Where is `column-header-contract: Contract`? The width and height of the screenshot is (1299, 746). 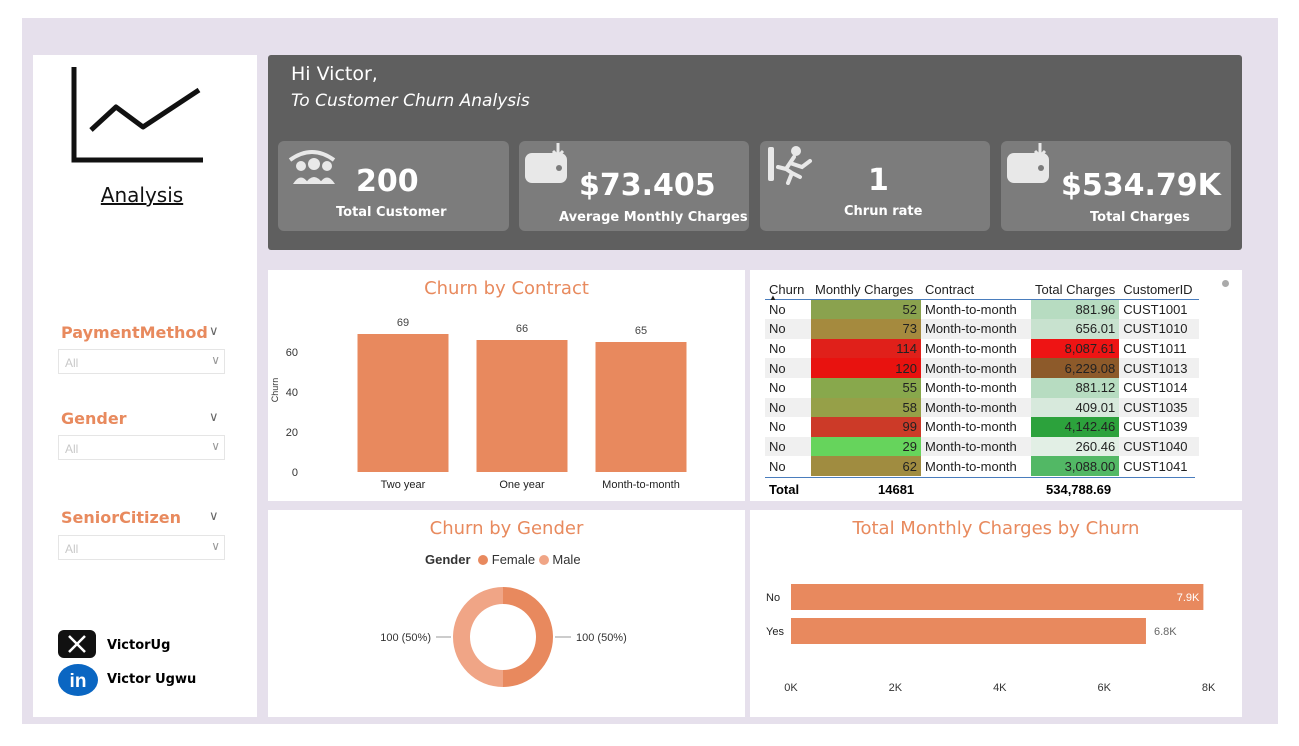 column-header-contract: Contract is located at coordinates (976, 290).